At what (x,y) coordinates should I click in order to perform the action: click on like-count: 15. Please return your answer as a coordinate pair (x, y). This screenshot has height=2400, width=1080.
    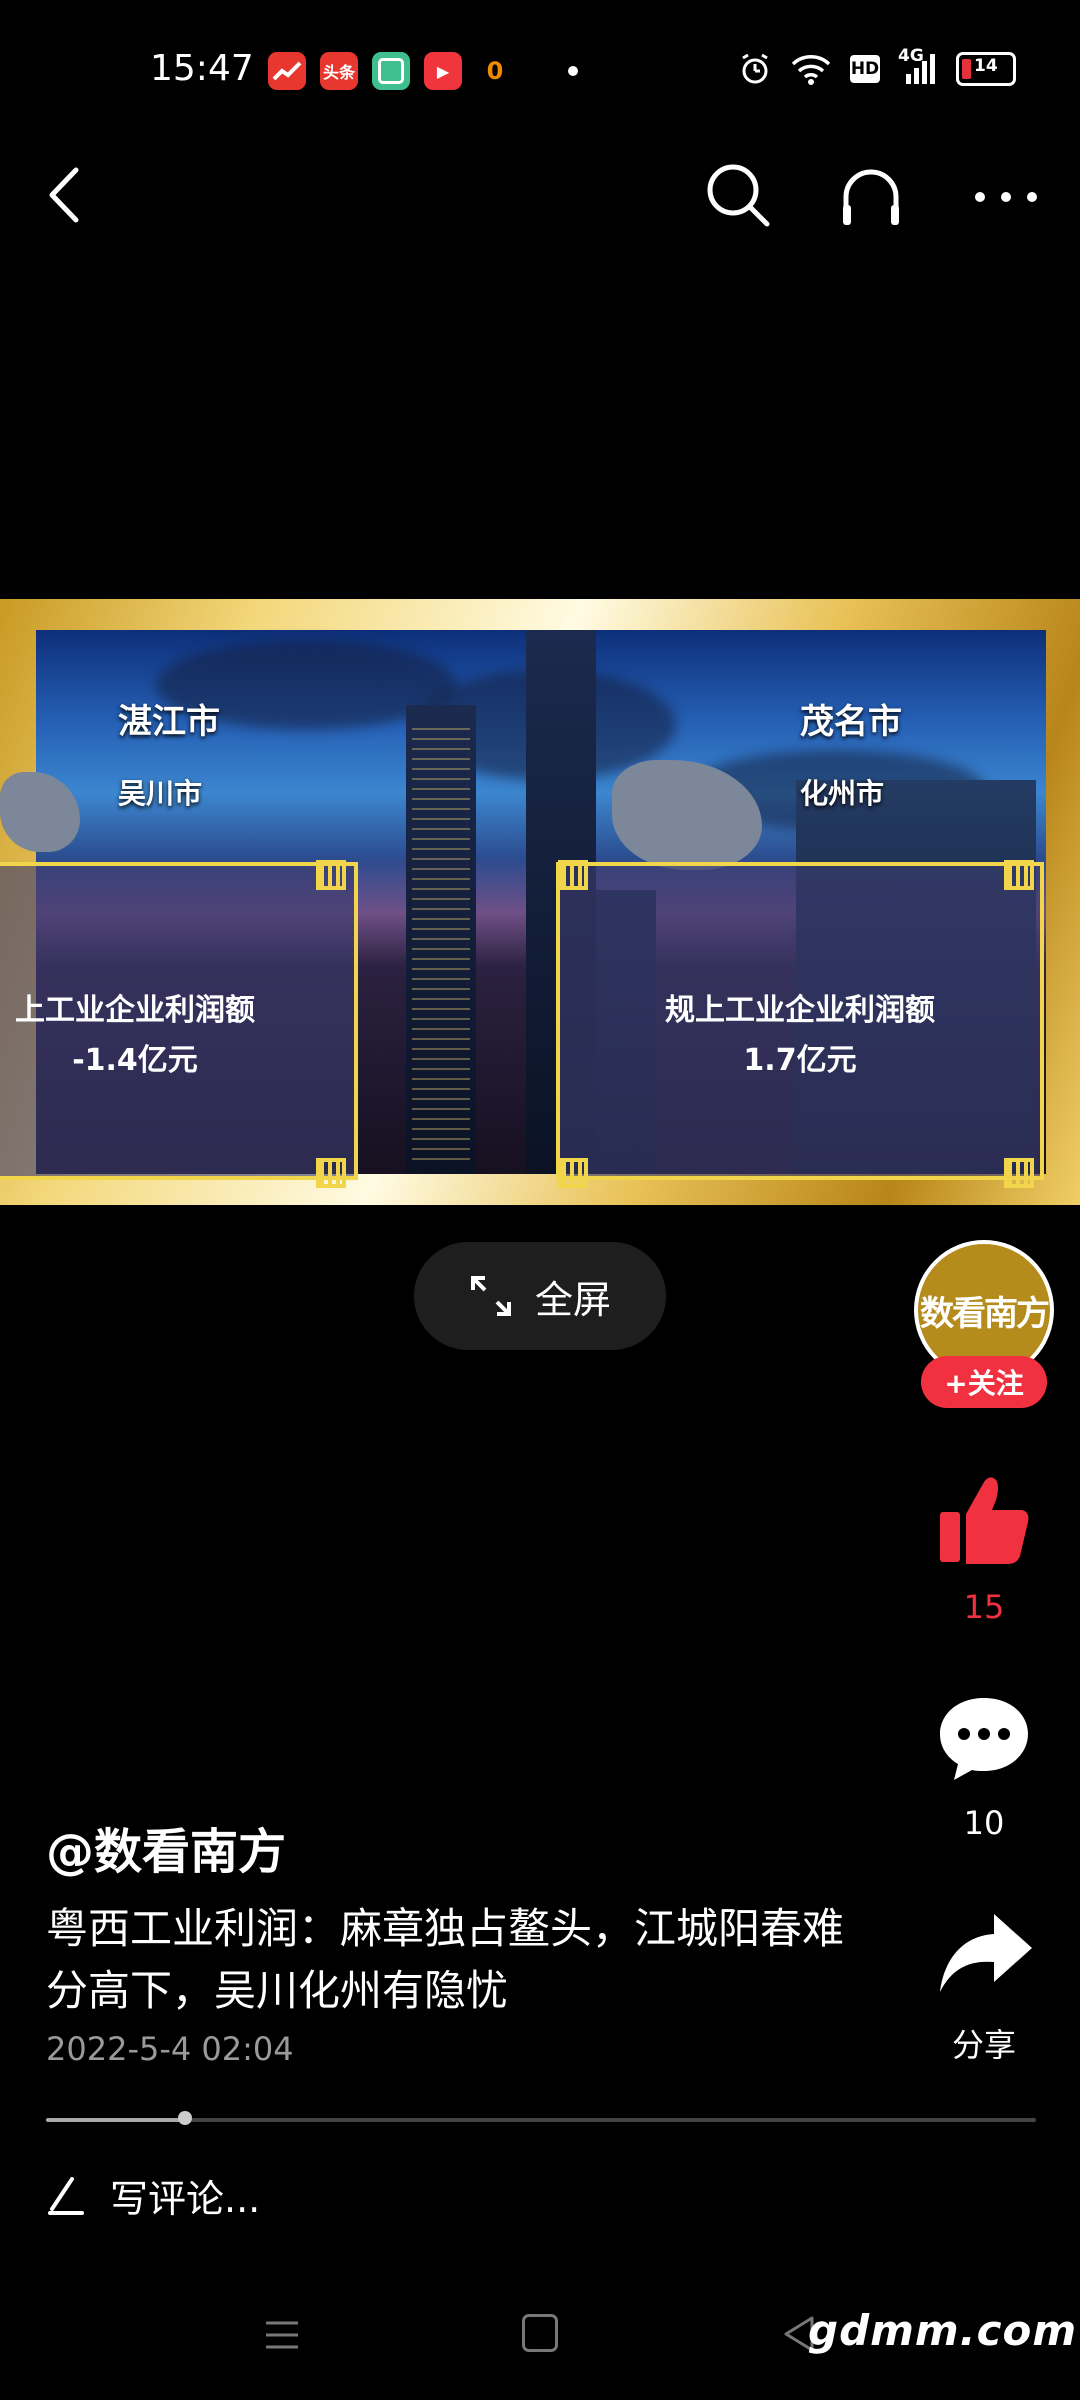
    Looking at the image, I should click on (984, 1607).